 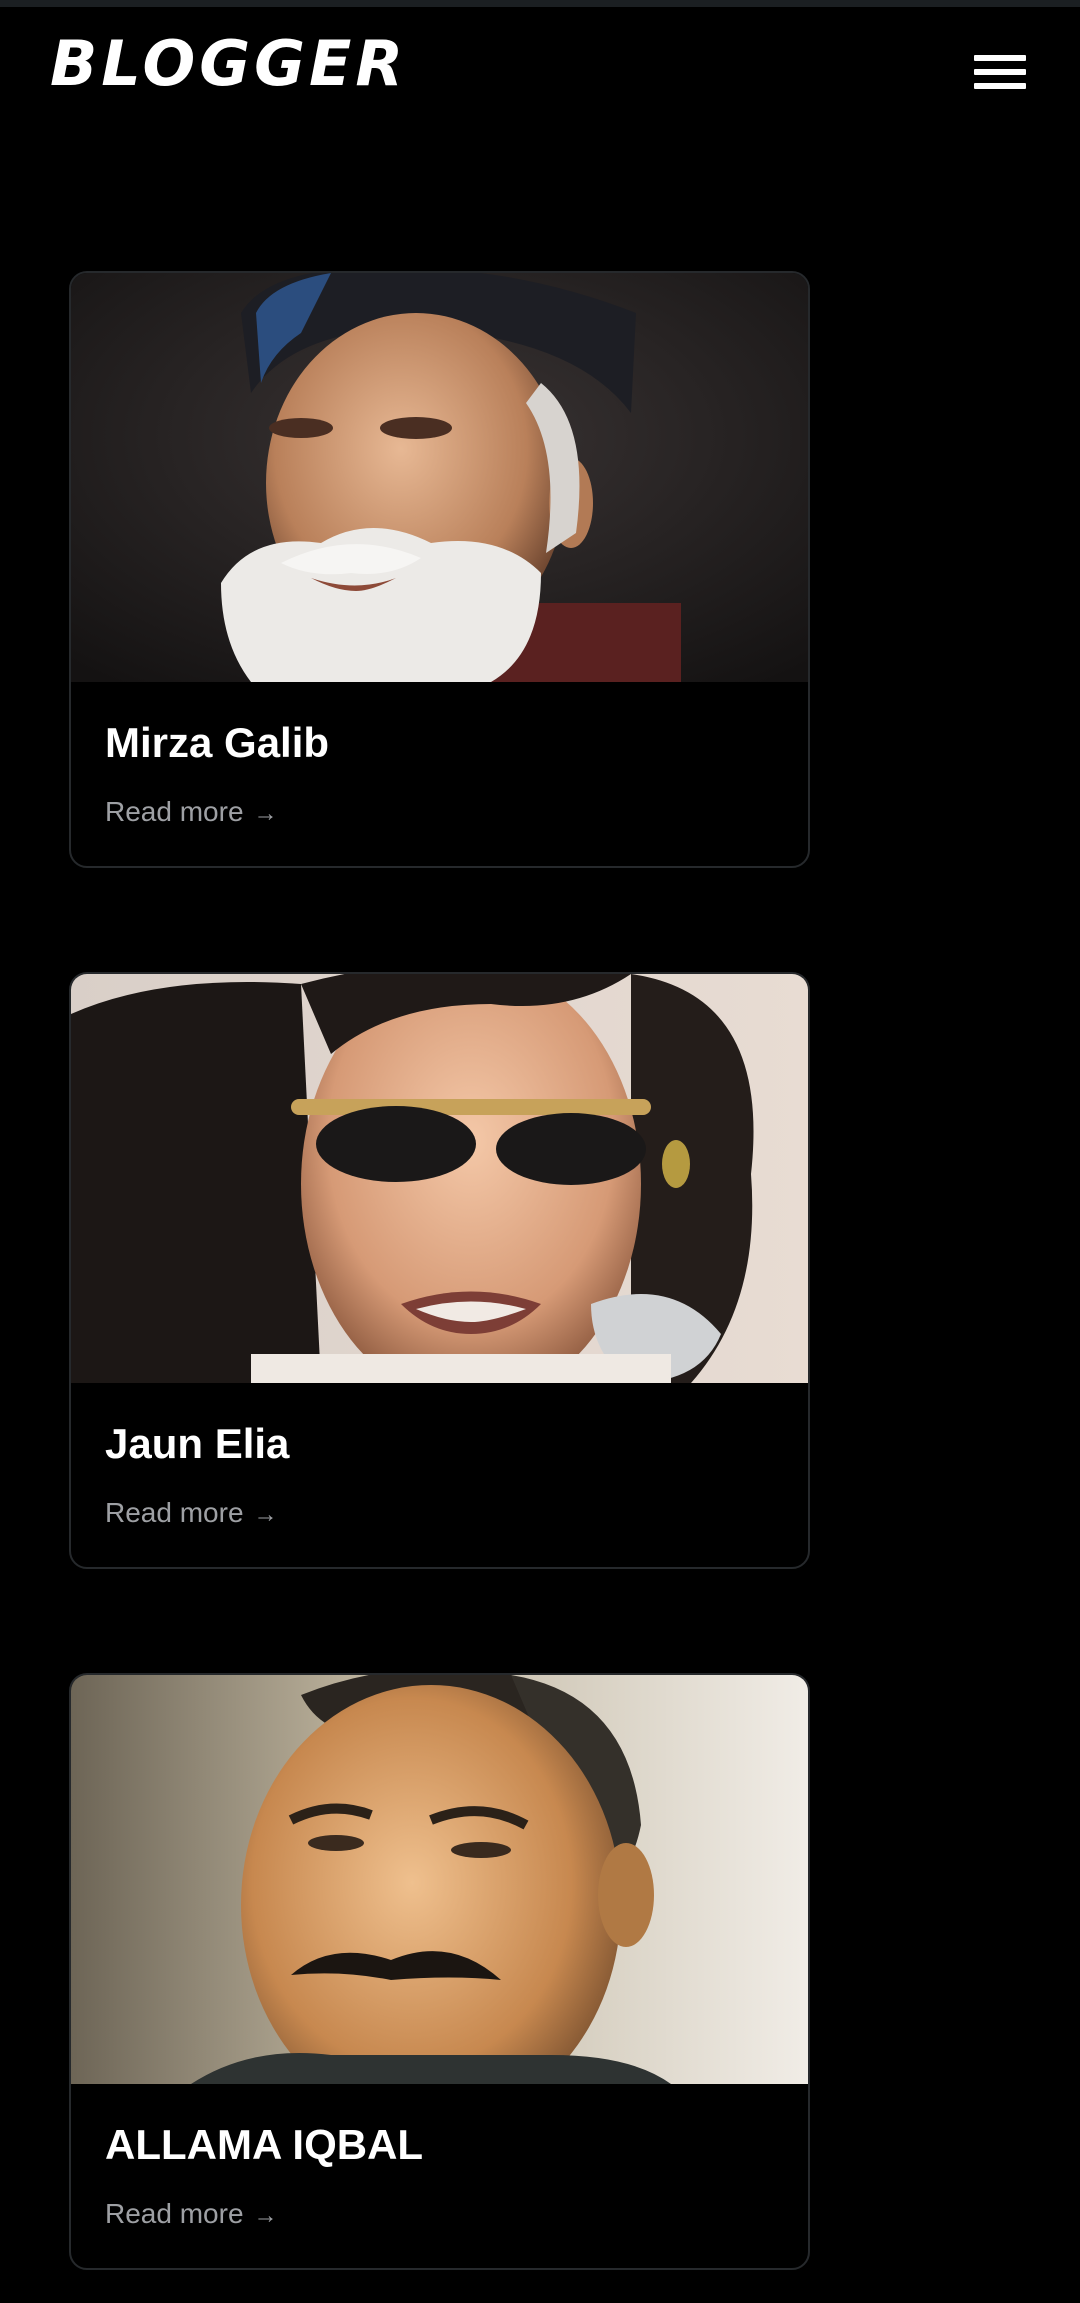 I want to click on post-title: Jaun Elia, so click(x=197, y=1444).